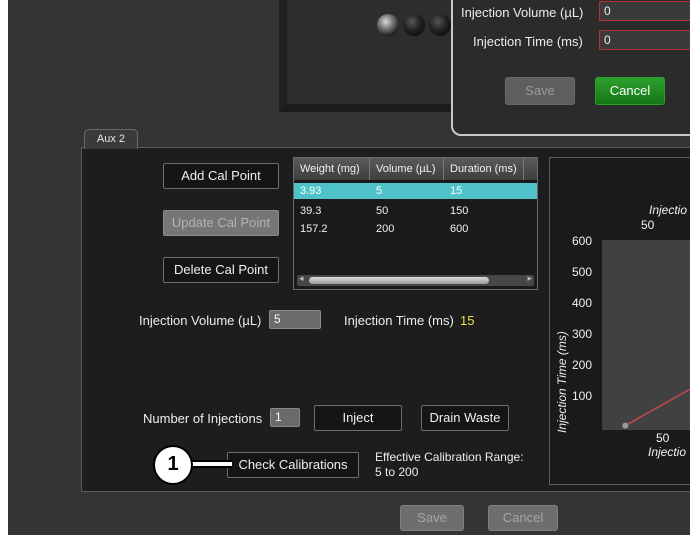 The width and height of the screenshot is (690, 535). What do you see at coordinates (415, 229) in the screenshot?
I see `table-row: 157.2 200 600` at bounding box center [415, 229].